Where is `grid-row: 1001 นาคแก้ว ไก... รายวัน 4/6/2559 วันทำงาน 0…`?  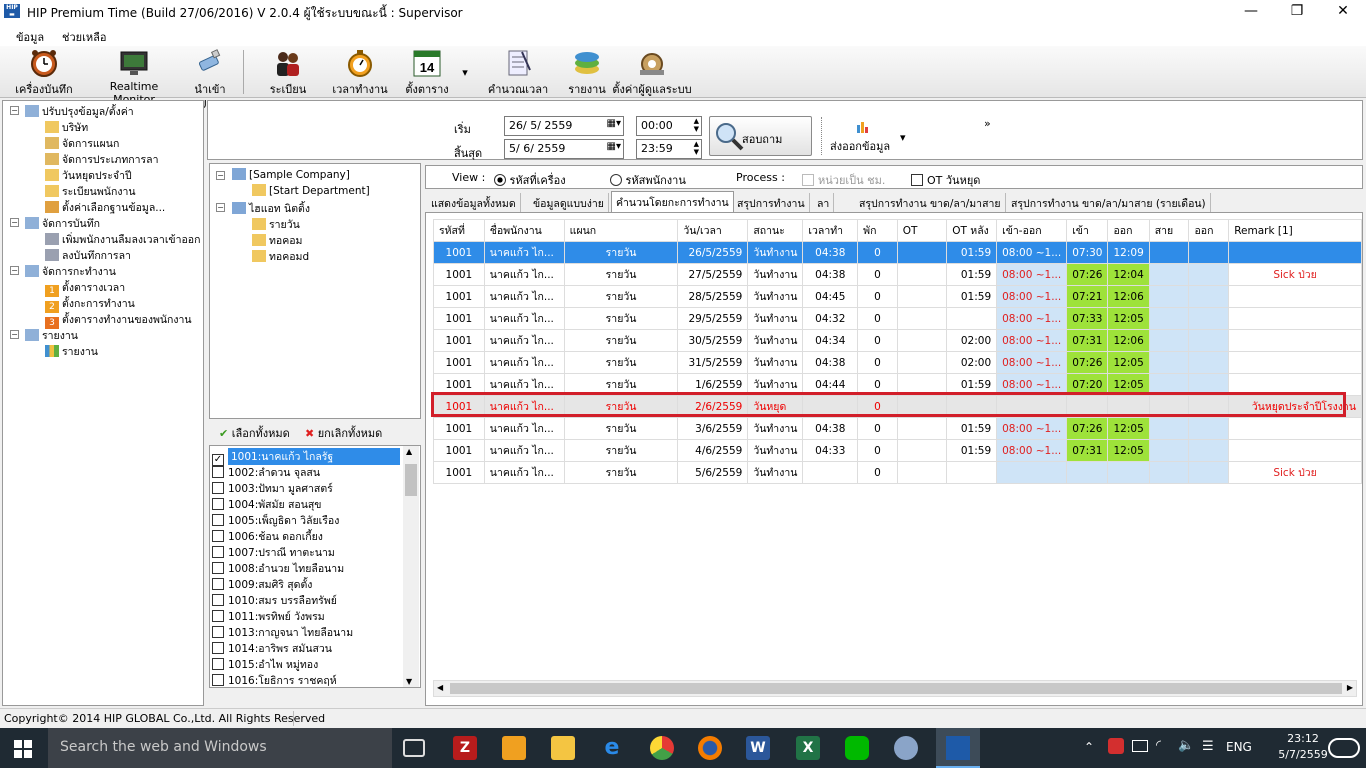 grid-row: 1001 นาคแก้ว ไก... รายวัน 4/6/2559 วันทำงาน 0… is located at coordinates (897, 450).